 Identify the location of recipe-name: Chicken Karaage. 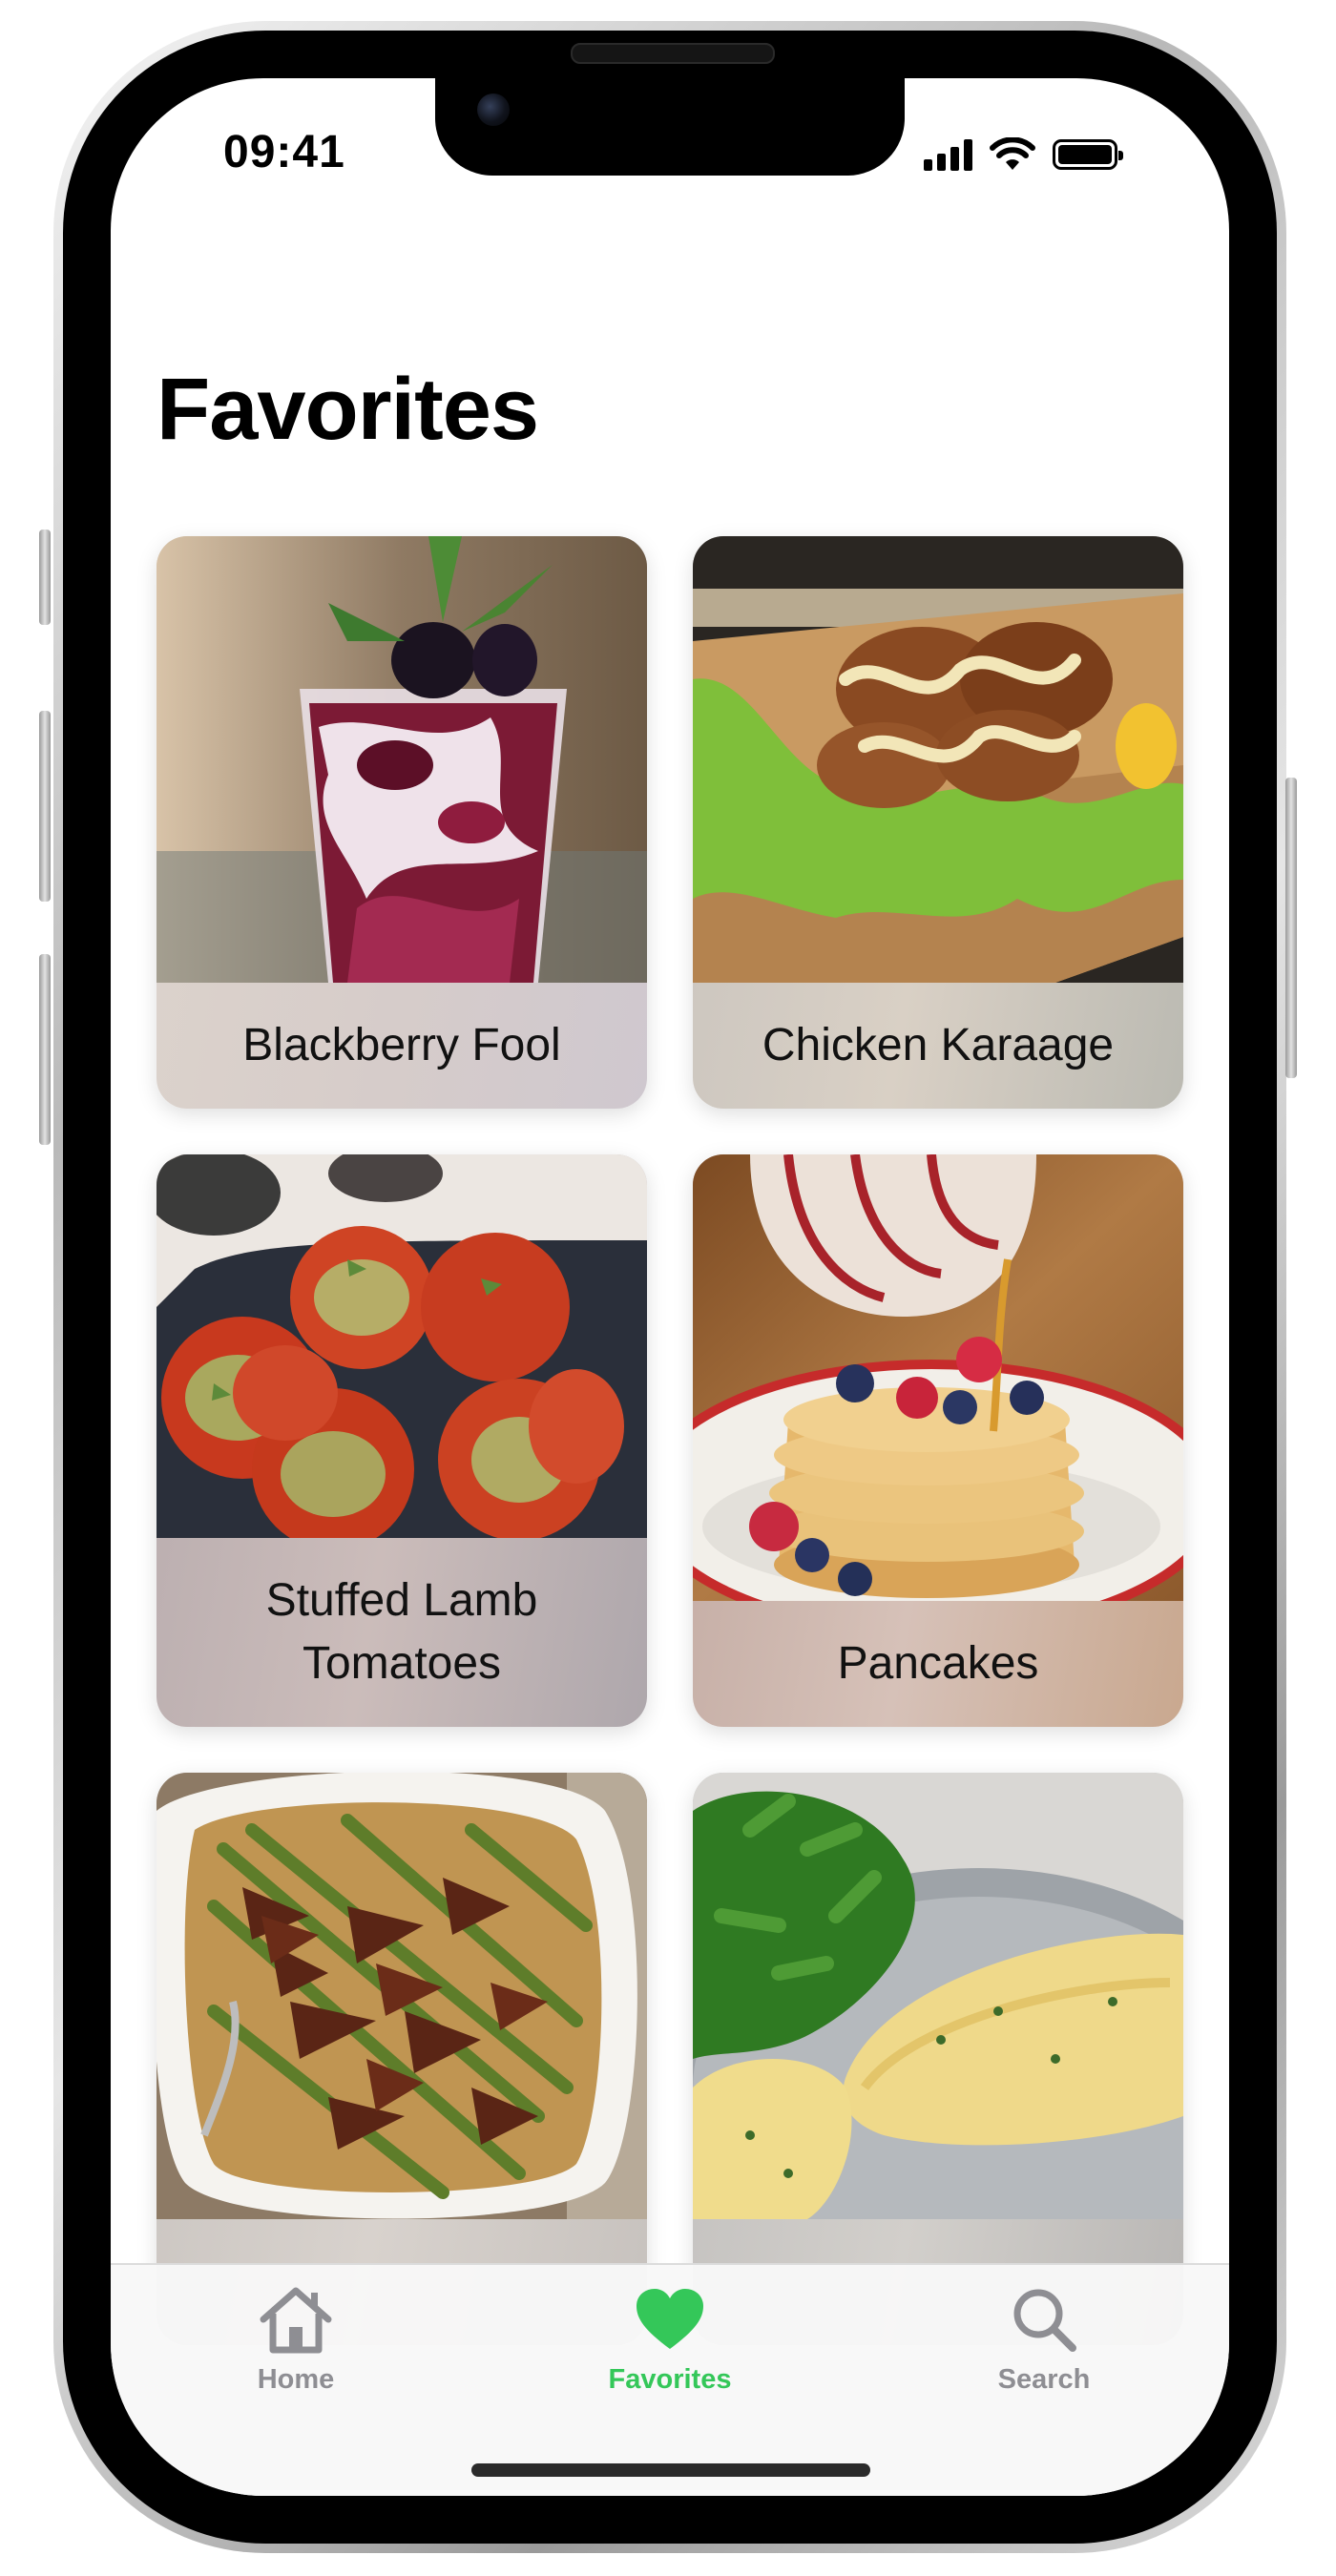
(938, 1045).